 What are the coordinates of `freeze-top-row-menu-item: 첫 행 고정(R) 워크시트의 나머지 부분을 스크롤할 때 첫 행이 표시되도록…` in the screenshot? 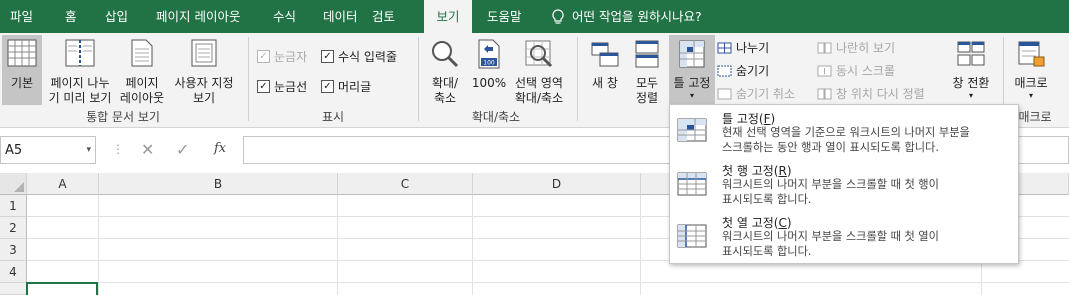 It's located at (844, 183).